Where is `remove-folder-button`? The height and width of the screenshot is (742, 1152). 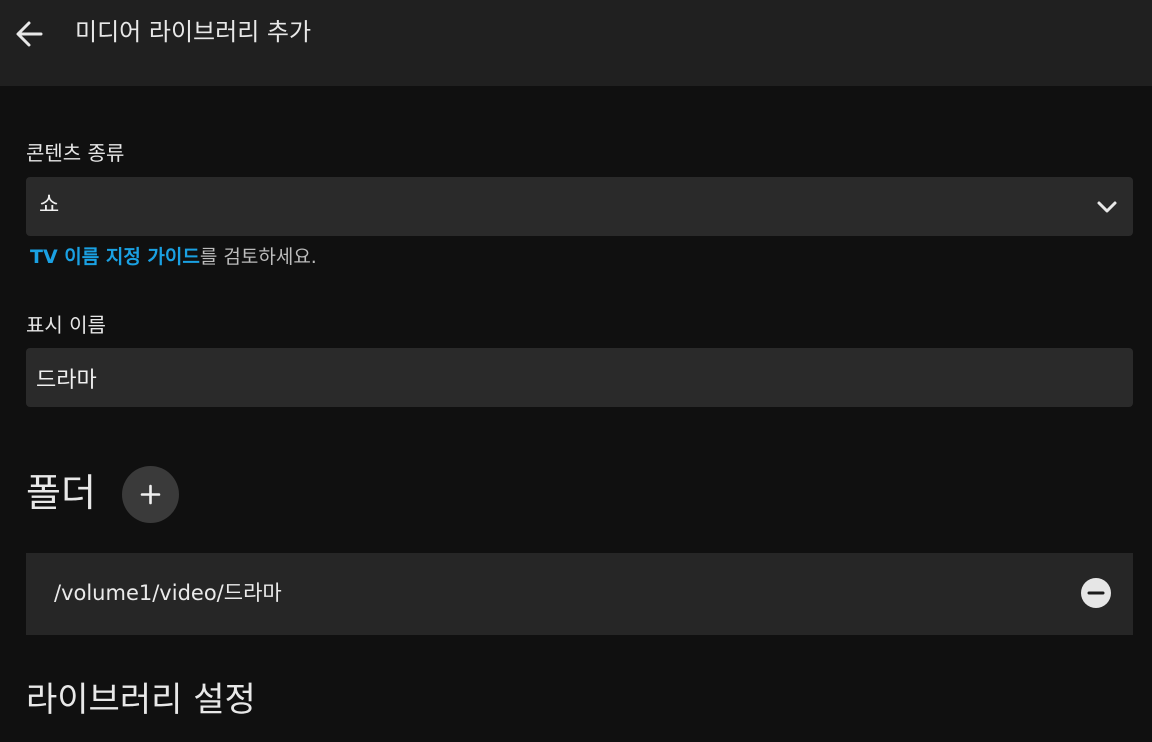
remove-folder-button is located at coordinates (1096, 593).